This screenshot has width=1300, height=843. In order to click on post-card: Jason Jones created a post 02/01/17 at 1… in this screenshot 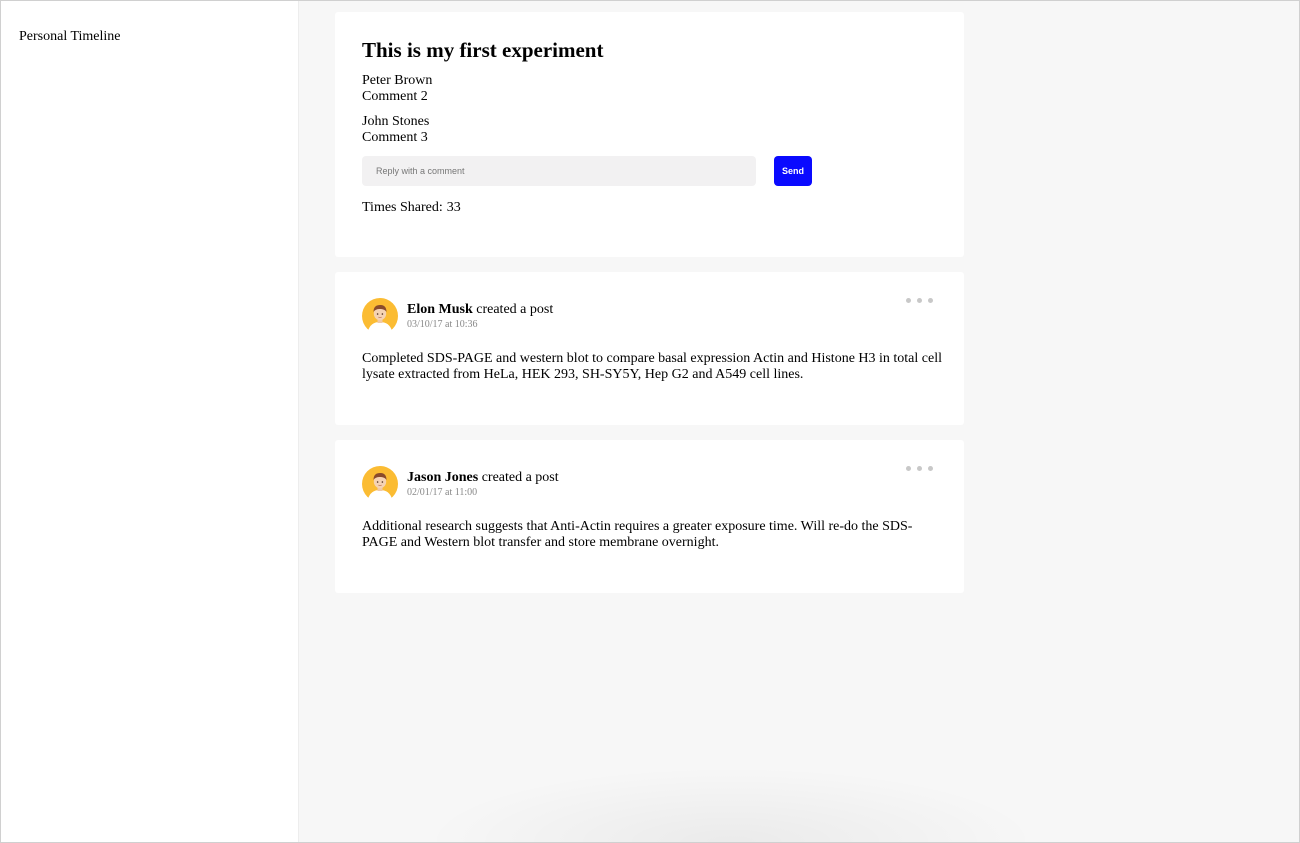, I will do `click(649, 516)`.